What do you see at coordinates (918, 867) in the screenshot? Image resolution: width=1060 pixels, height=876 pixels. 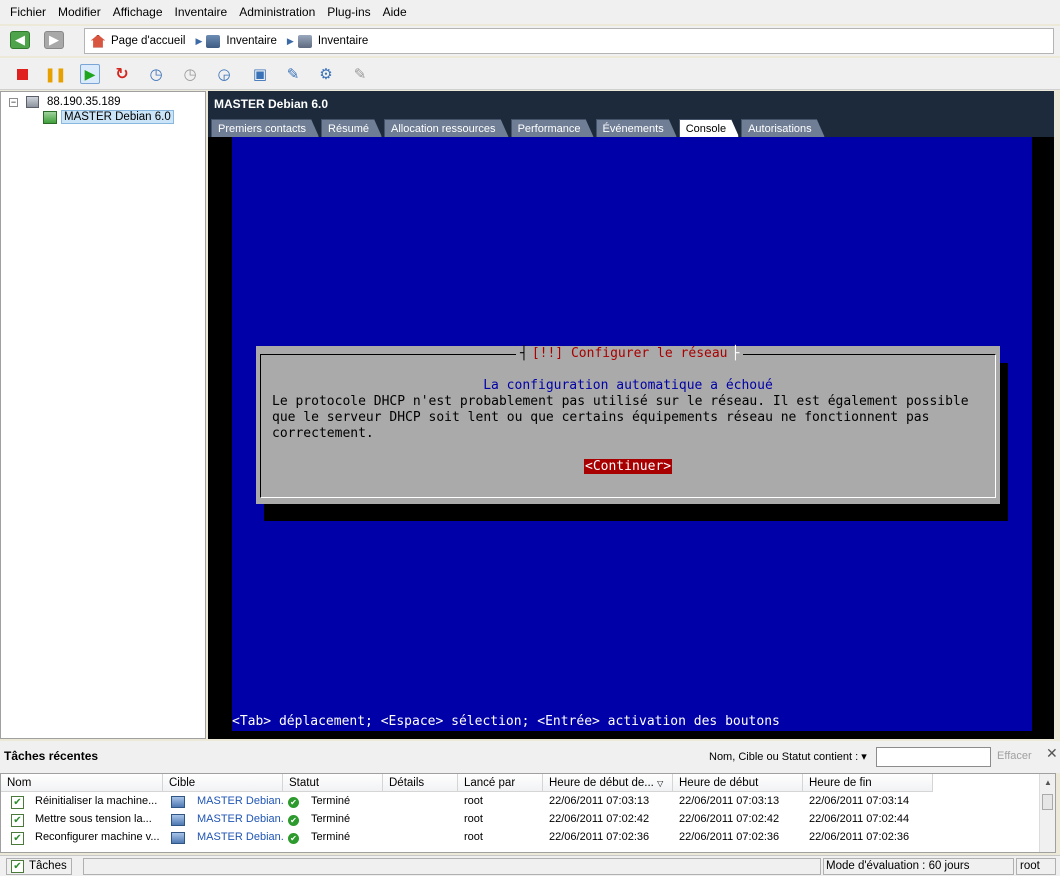 I see `evaluation-mode-status: Mode d'évaluation : 60 jours restants` at bounding box center [918, 867].